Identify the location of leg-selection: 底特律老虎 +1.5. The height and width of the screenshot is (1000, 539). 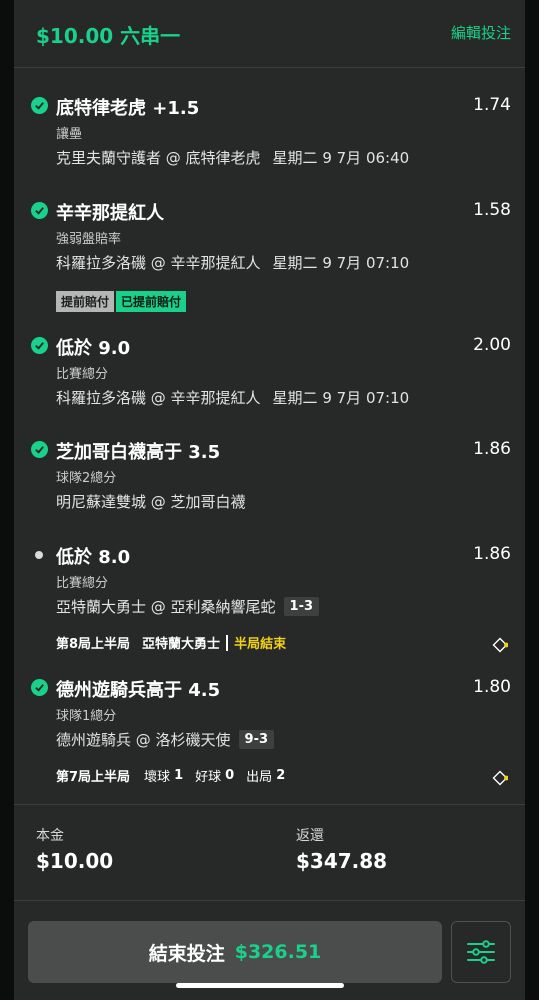
(128, 108).